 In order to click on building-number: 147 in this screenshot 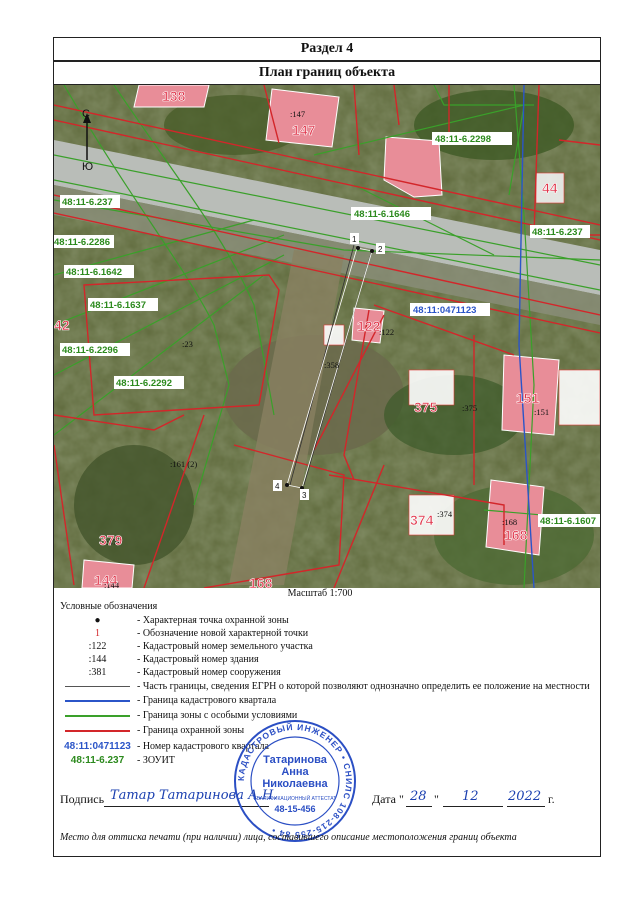, I will do `click(304, 130)`.